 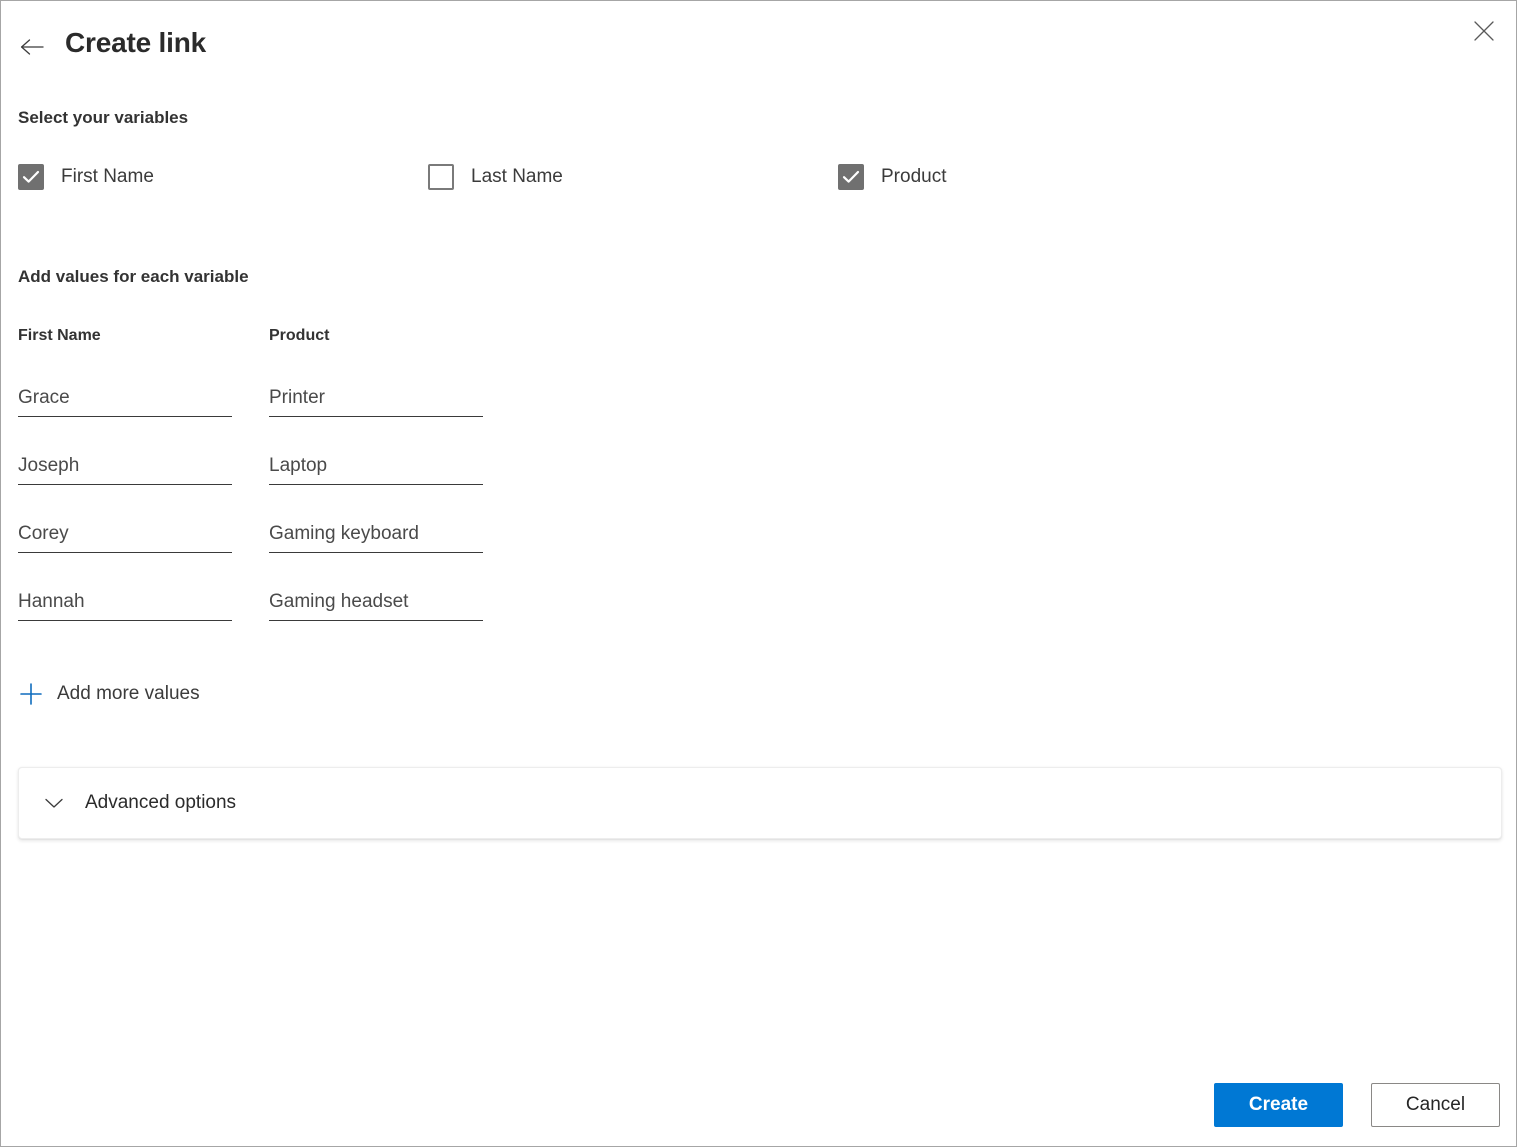 I want to click on checkbox-first-name: First Name, so click(x=86, y=177).